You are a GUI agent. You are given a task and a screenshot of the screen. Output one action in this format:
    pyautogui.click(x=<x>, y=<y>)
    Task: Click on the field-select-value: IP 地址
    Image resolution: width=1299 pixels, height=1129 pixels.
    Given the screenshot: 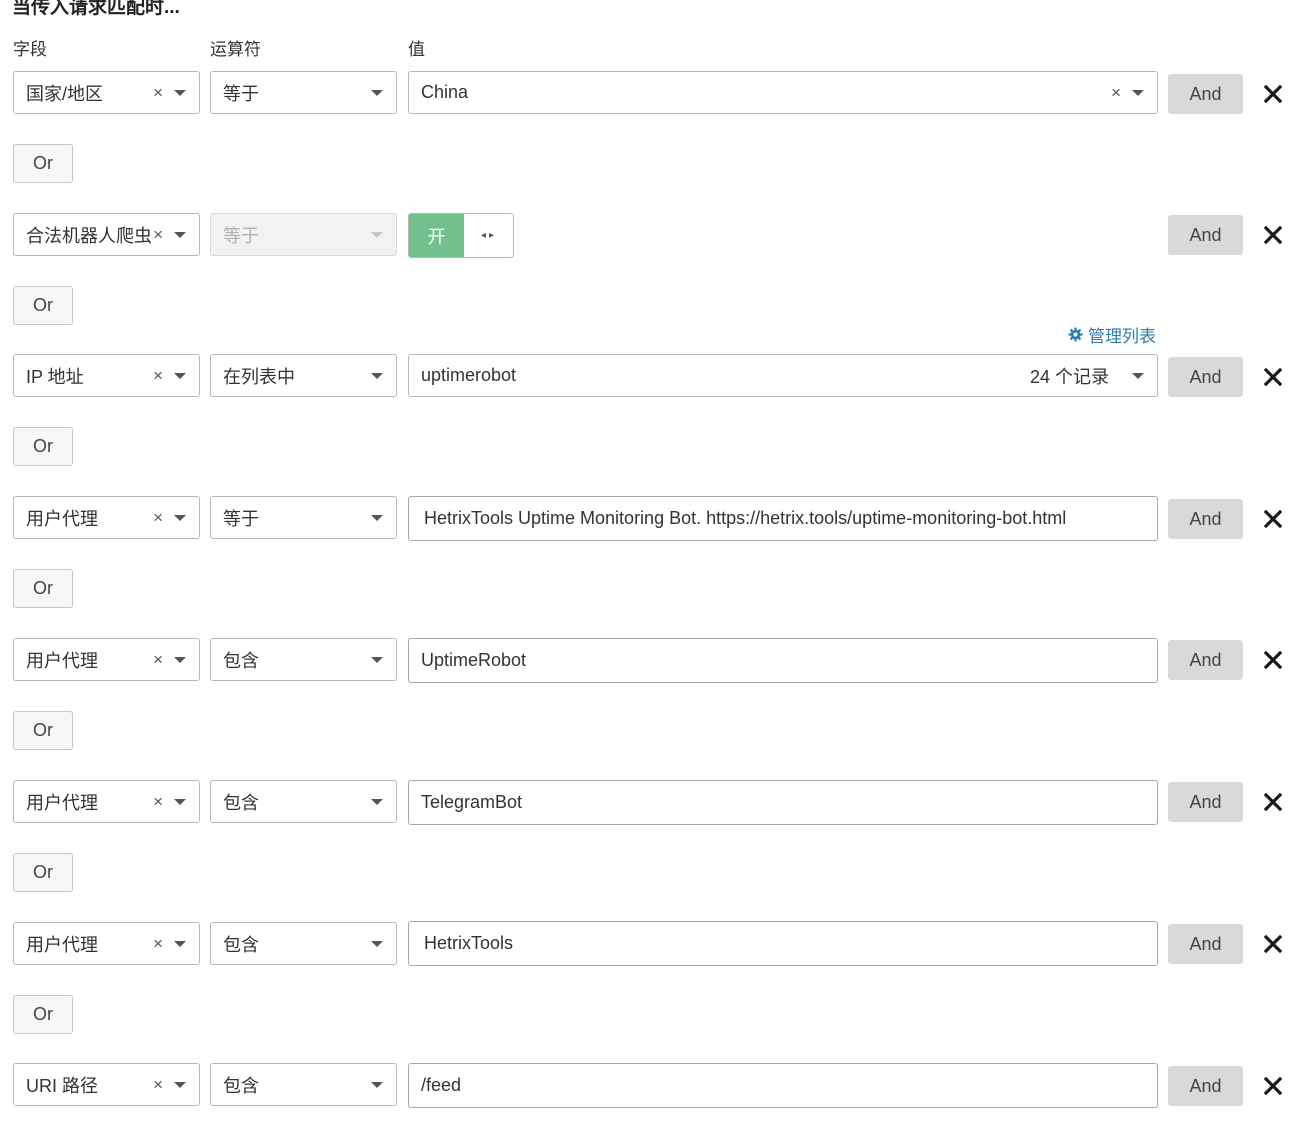 What is the action you would take?
    pyautogui.click(x=55, y=376)
    